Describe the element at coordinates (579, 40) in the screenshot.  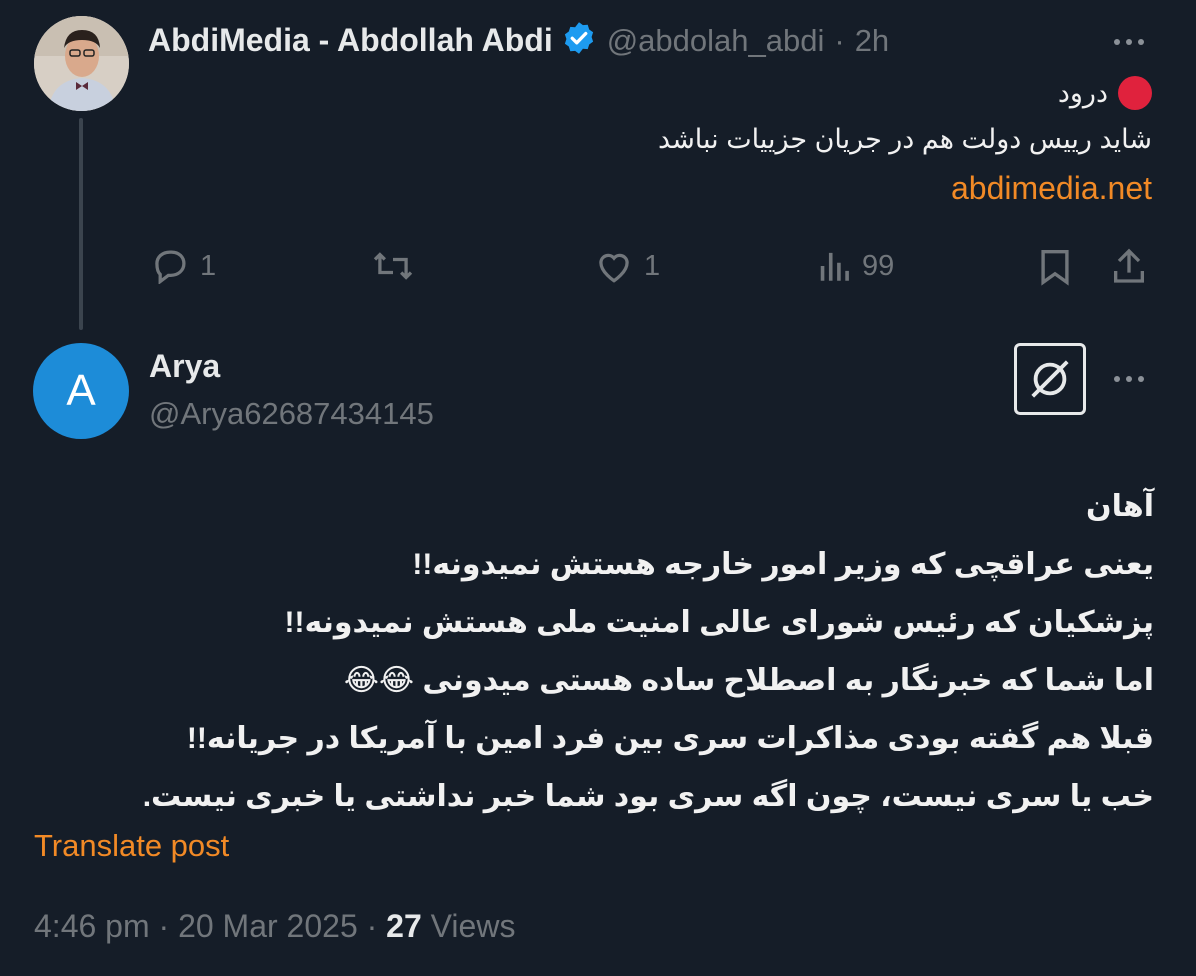
I see `verified-badge-icon` at that location.